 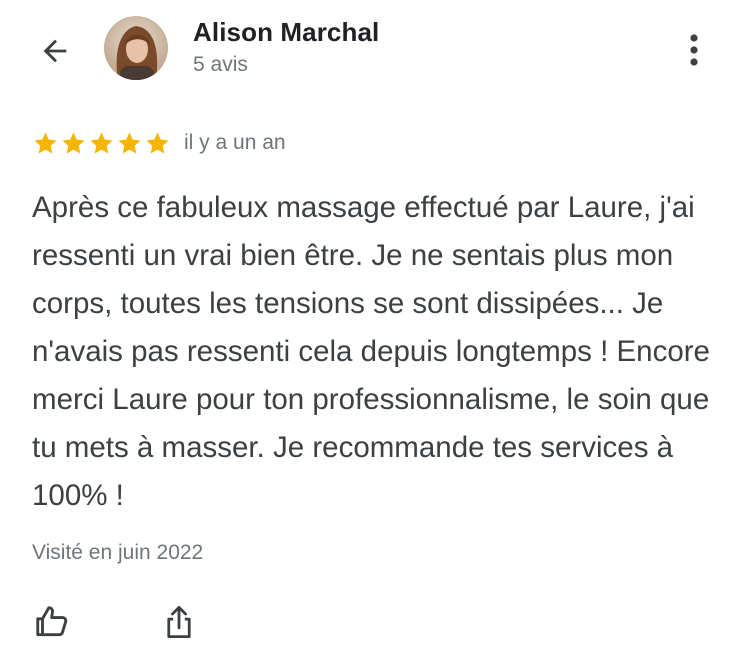 I want to click on star-rating, so click(x=101, y=143).